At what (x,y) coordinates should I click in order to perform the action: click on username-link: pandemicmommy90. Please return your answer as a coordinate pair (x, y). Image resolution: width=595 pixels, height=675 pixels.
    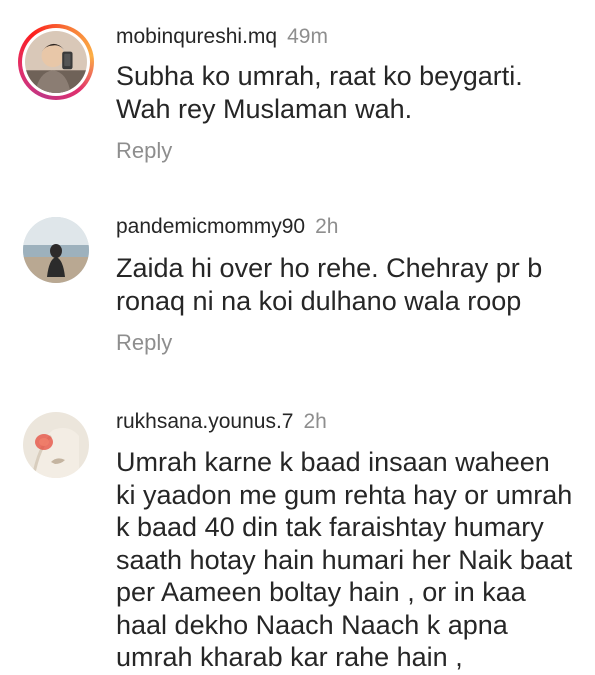
    Looking at the image, I should click on (210, 226).